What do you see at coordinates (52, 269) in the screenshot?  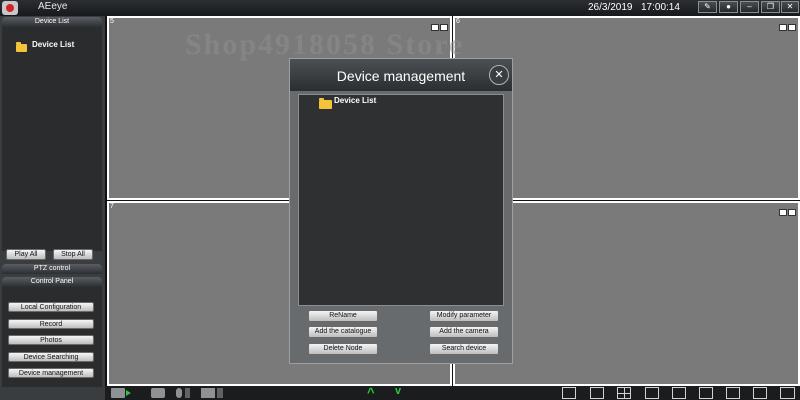 I see `ptz-control-header: PTZ control` at bounding box center [52, 269].